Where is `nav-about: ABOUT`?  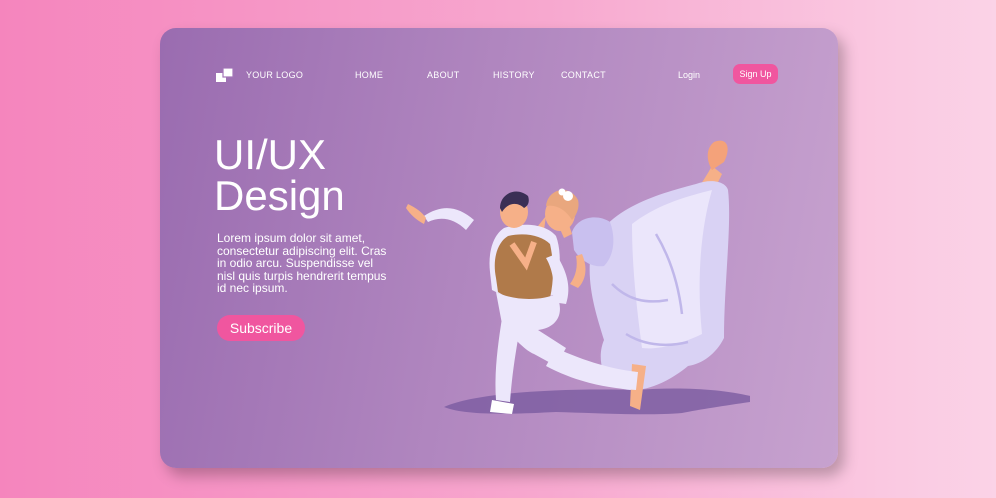 nav-about: ABOUT is located at coordinates (443, 75).